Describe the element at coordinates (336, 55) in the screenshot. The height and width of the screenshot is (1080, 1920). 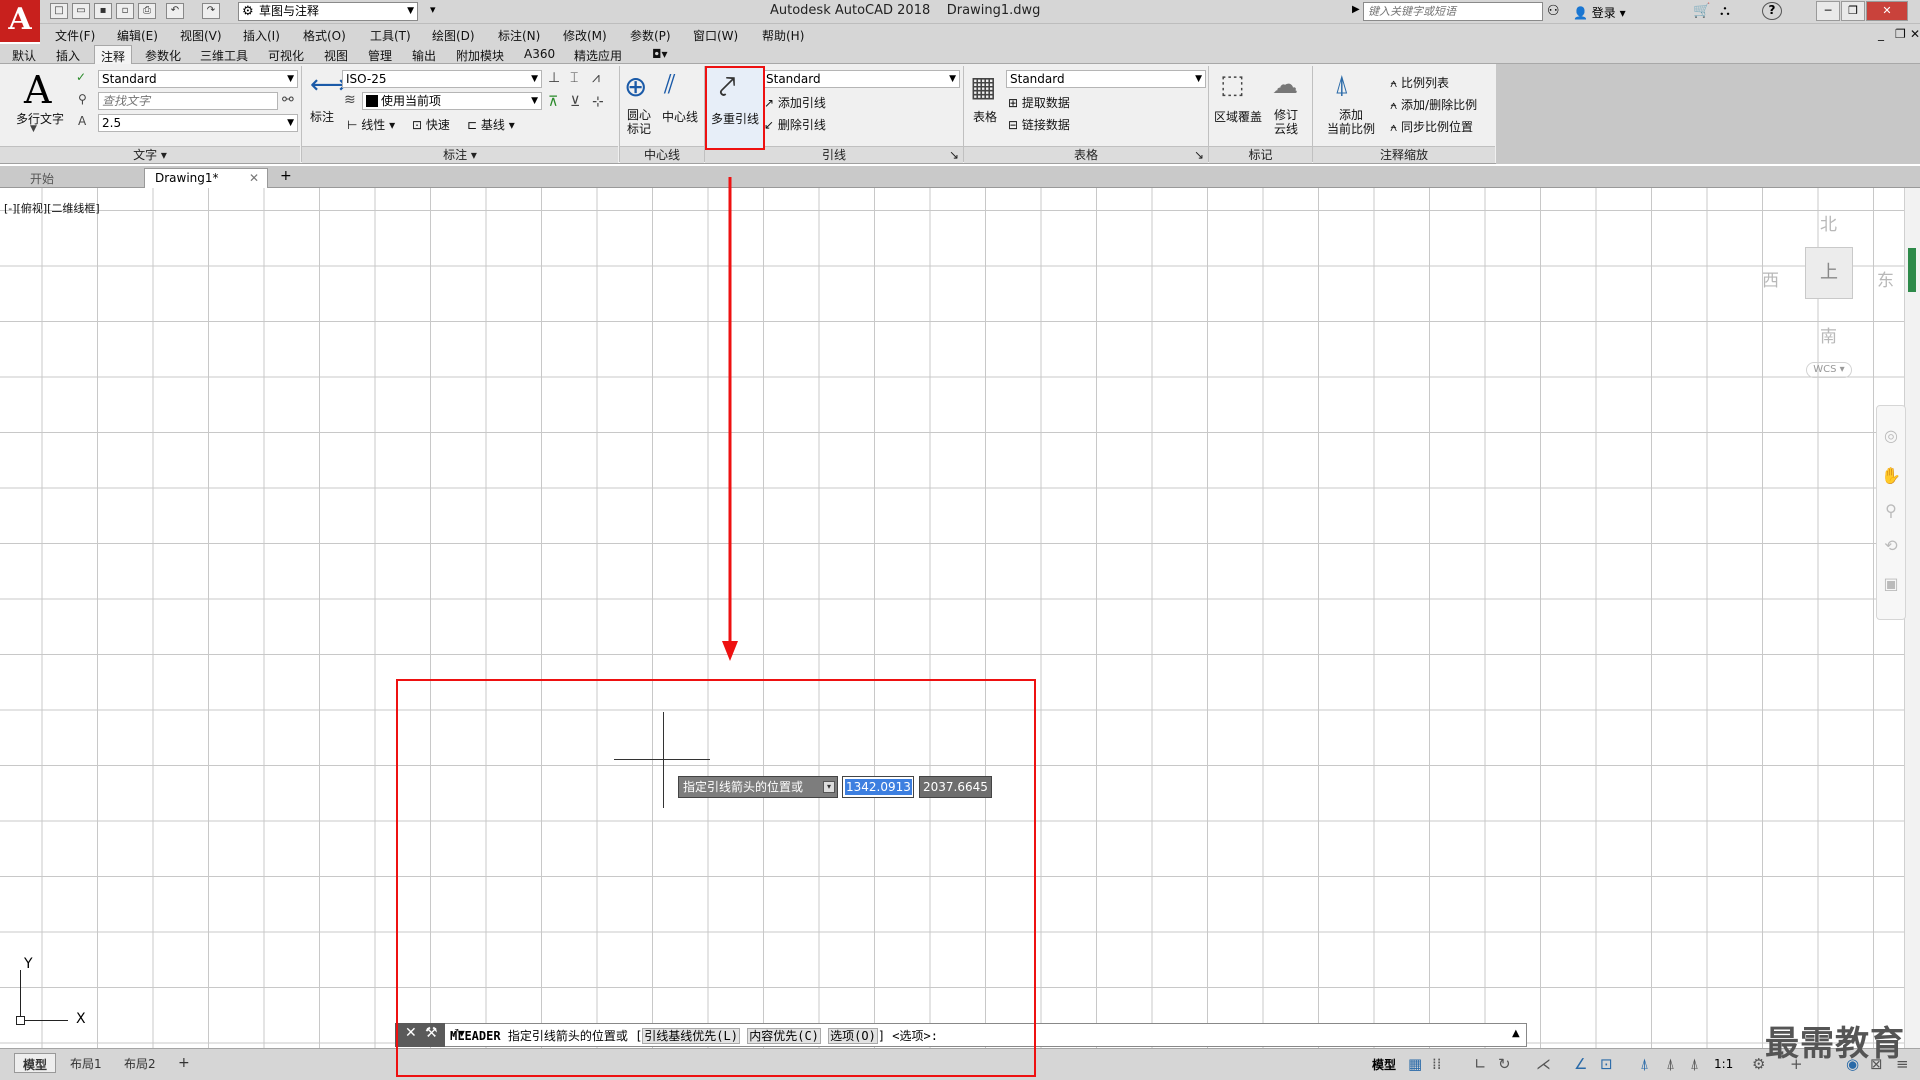
I see `tab-view: 视图` at that location.